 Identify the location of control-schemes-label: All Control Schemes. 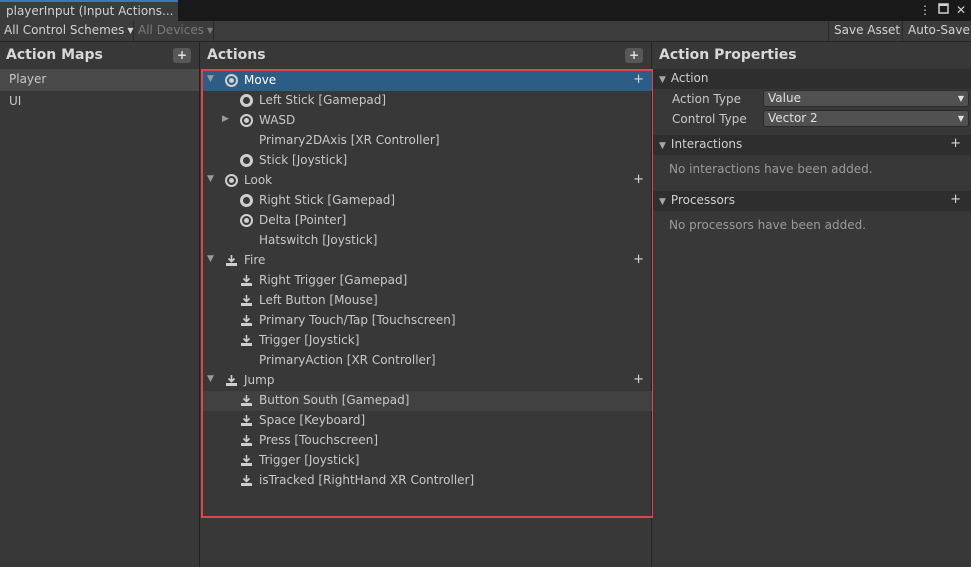
(64, 30).